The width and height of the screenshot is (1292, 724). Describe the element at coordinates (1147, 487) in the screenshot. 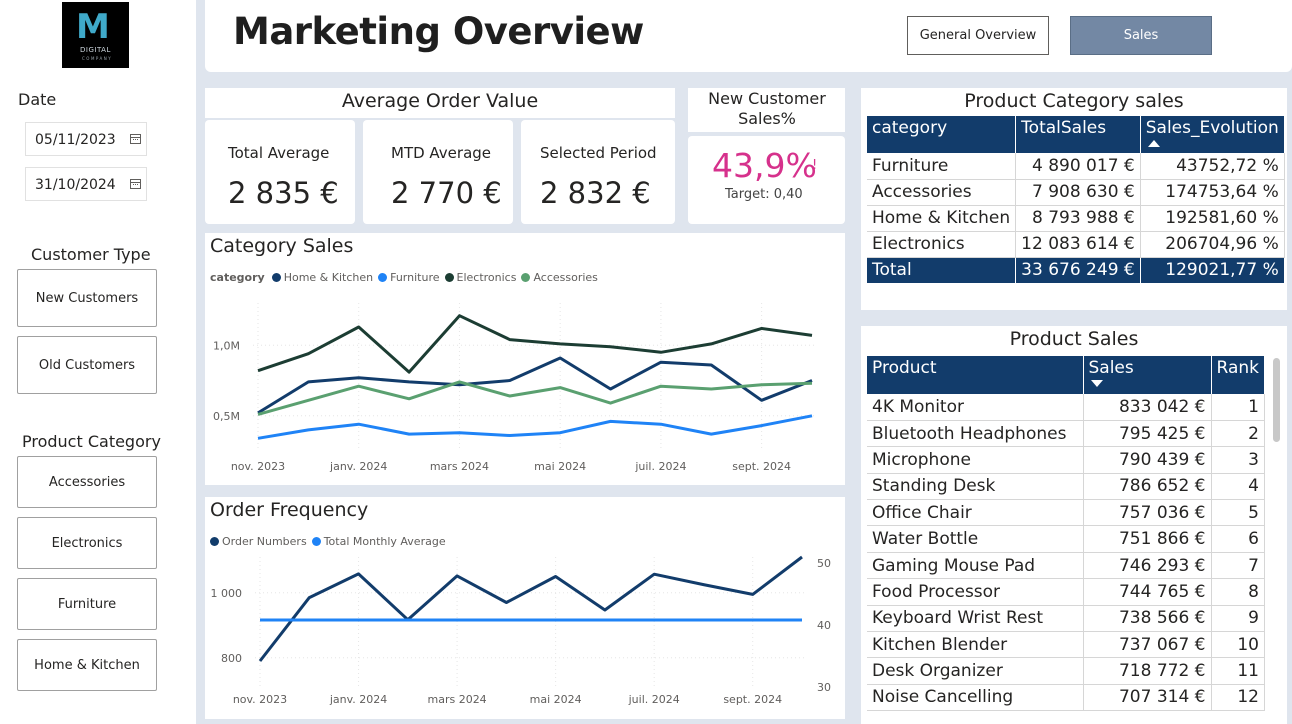

I see `table-cell: 786 652 €` at that location.